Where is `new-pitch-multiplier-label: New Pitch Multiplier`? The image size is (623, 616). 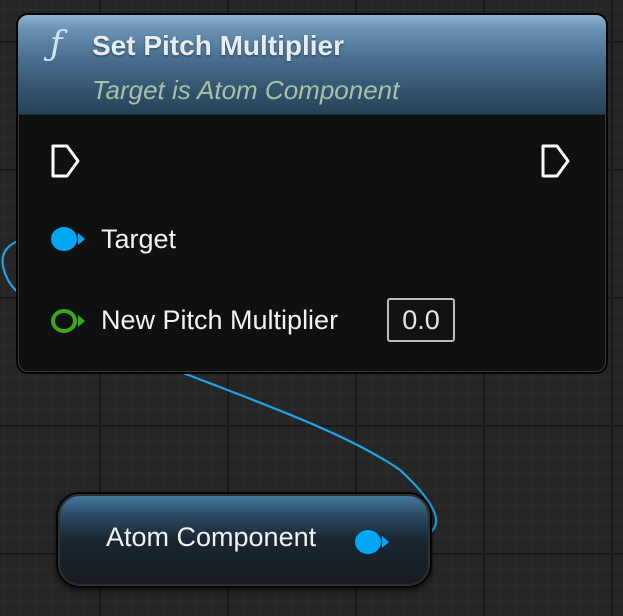 new-pitch-multiplier-label: New Pitch Multiplier is located at coordinates (220, 320).